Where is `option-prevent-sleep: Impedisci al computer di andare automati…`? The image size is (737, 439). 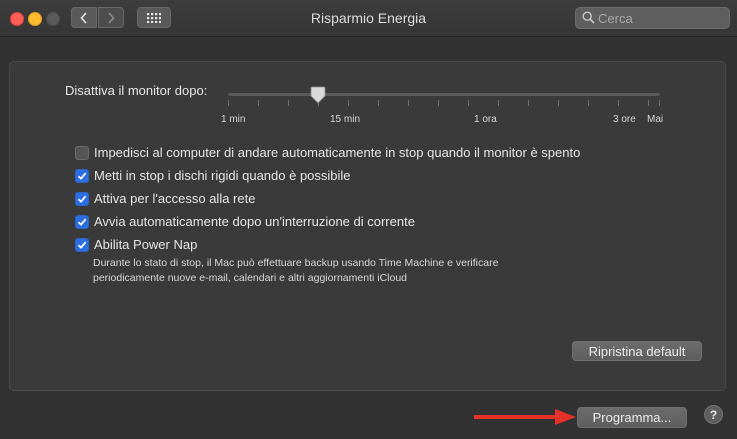
option-prevent-sleep: Impedisci al computer di andare automati… is located at coordinates (327, 152).